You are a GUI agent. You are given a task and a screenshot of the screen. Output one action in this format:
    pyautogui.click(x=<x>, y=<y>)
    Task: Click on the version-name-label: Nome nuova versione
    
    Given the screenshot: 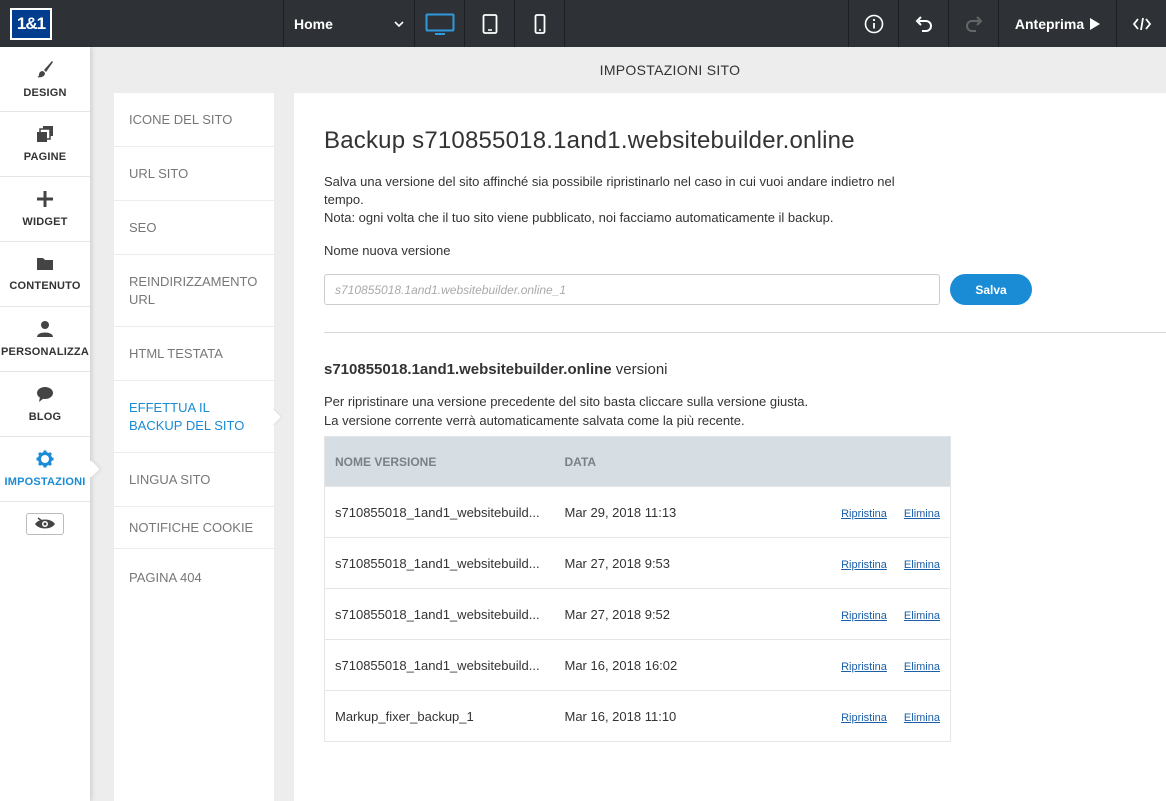 What is the action you would take?
    pyautogui.click(x=387, y=250)
    